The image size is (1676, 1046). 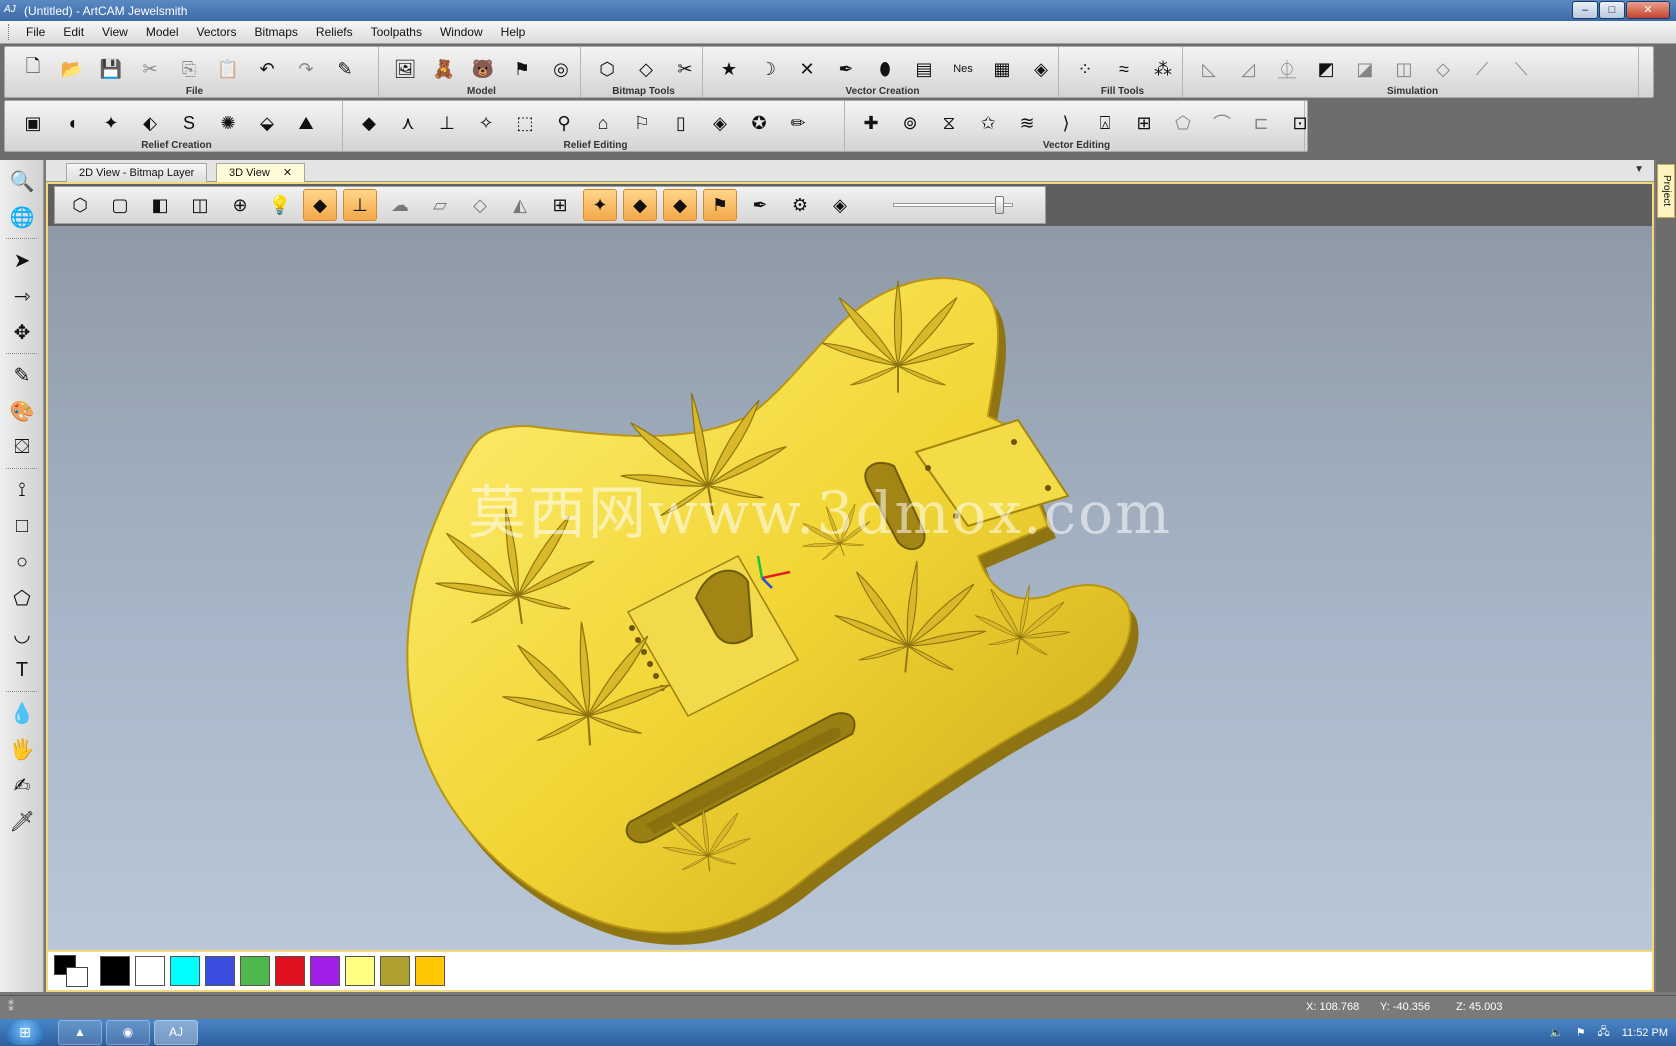 What do you see at coordinates (910, 123) in the screenshot?
I see `sphere-icon: ⊚` at bounding box center [910, 123].